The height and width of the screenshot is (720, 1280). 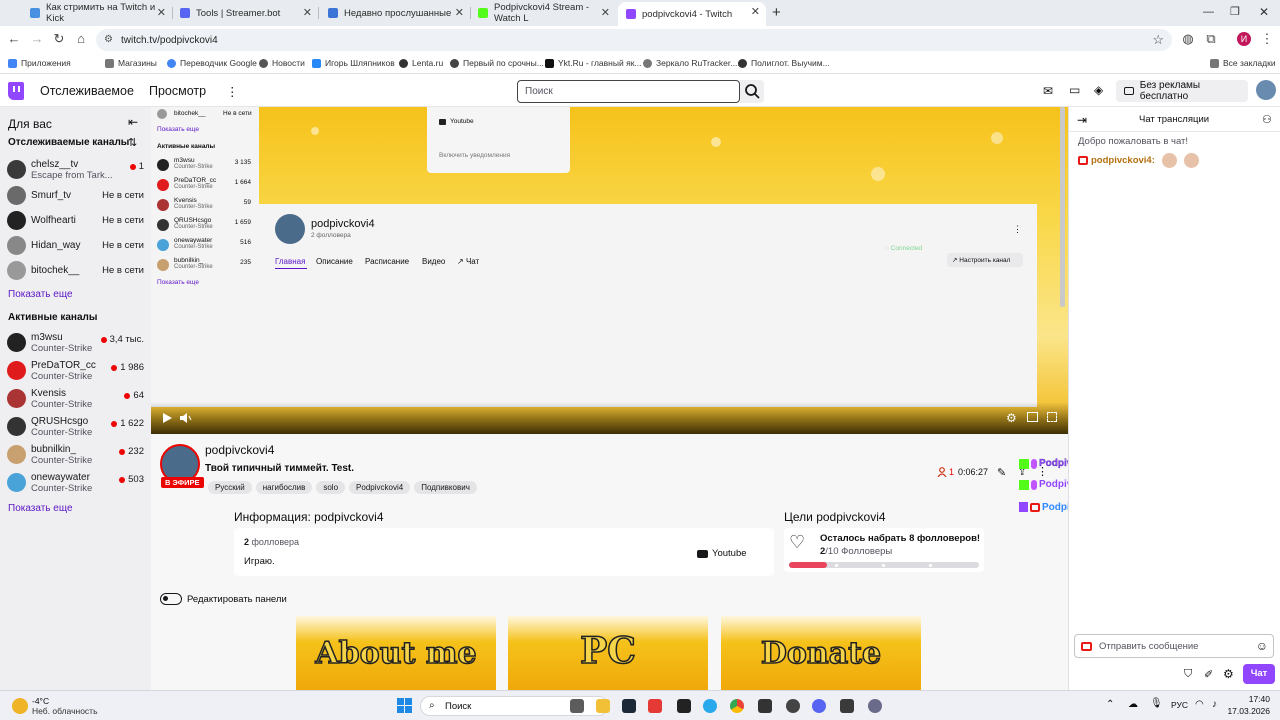 I want to click on search-input: Поиск, so click(x=628, y=91).